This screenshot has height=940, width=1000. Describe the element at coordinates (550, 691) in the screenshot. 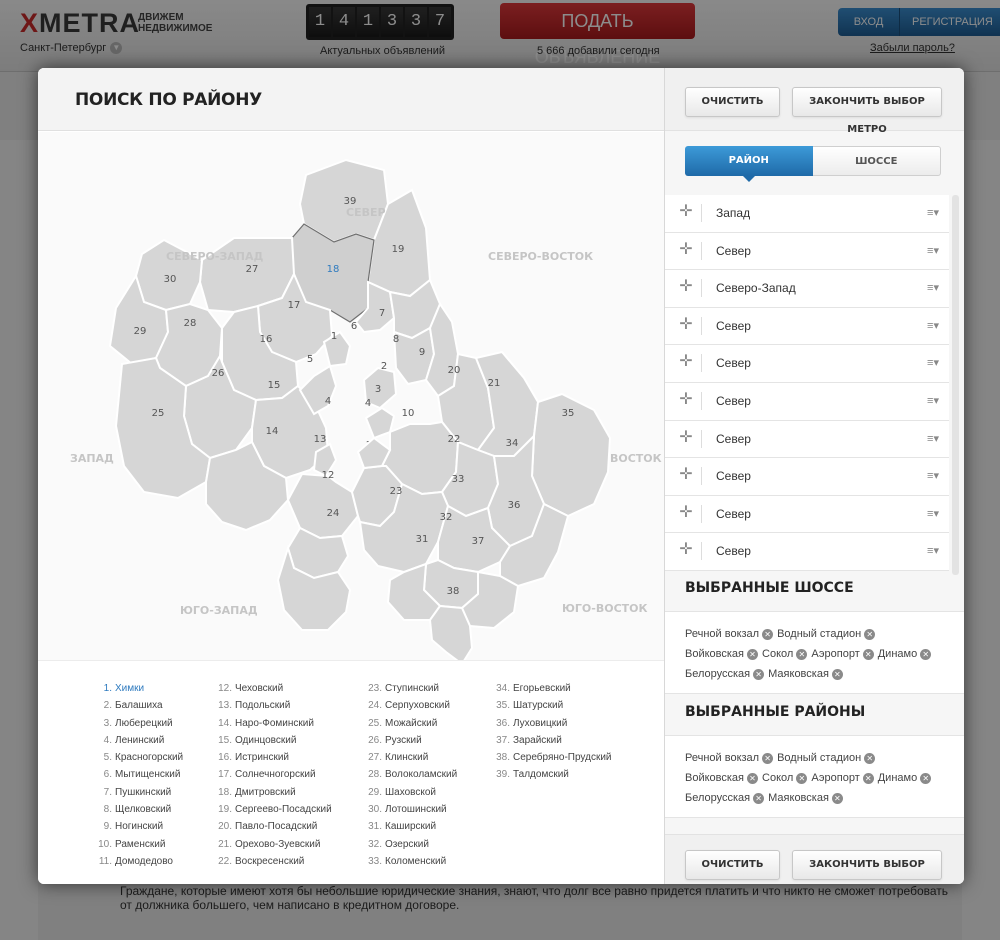

I see `district-item: 34. Егорьевский` at that location.